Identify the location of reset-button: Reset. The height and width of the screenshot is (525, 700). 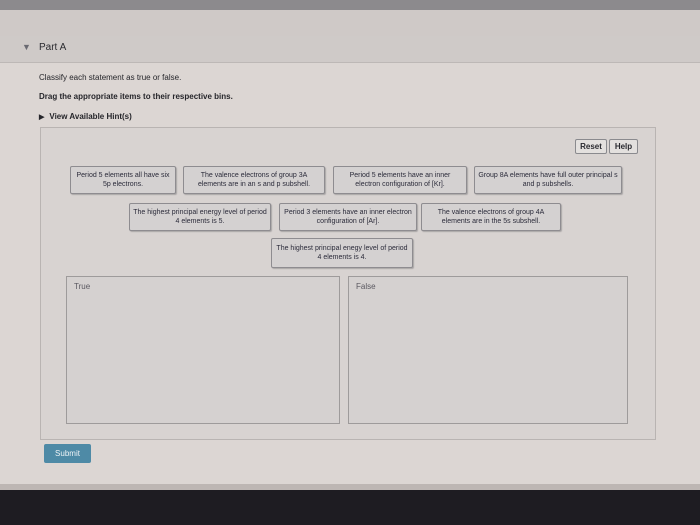
(591, 146).